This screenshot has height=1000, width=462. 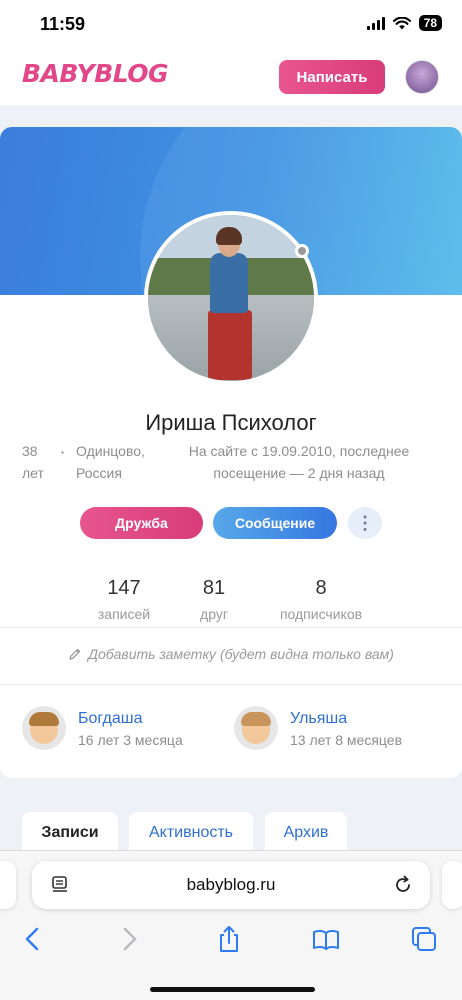 I want to click on stat-subscribers: 8 подписчиков, so click(x=321, y=599).